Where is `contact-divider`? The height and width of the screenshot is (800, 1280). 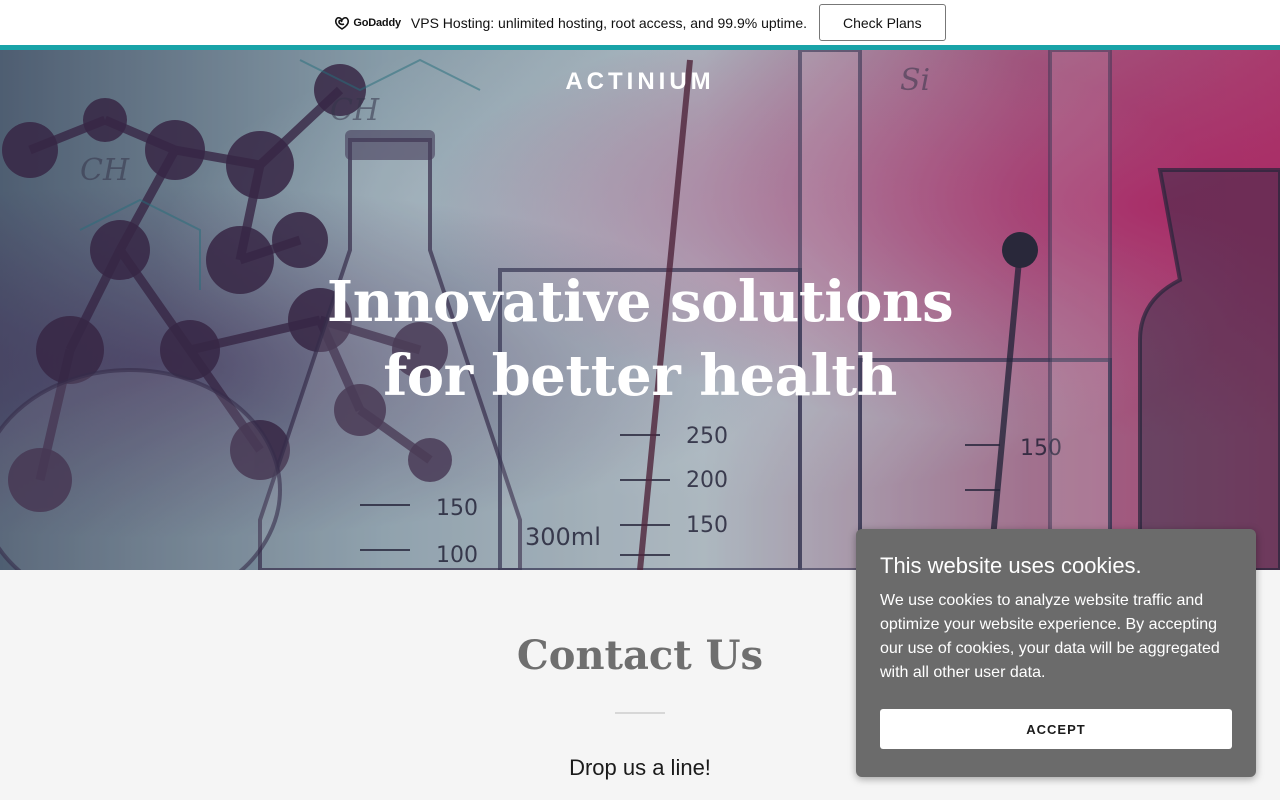
contact-divider is located at coordinates (640, 713).